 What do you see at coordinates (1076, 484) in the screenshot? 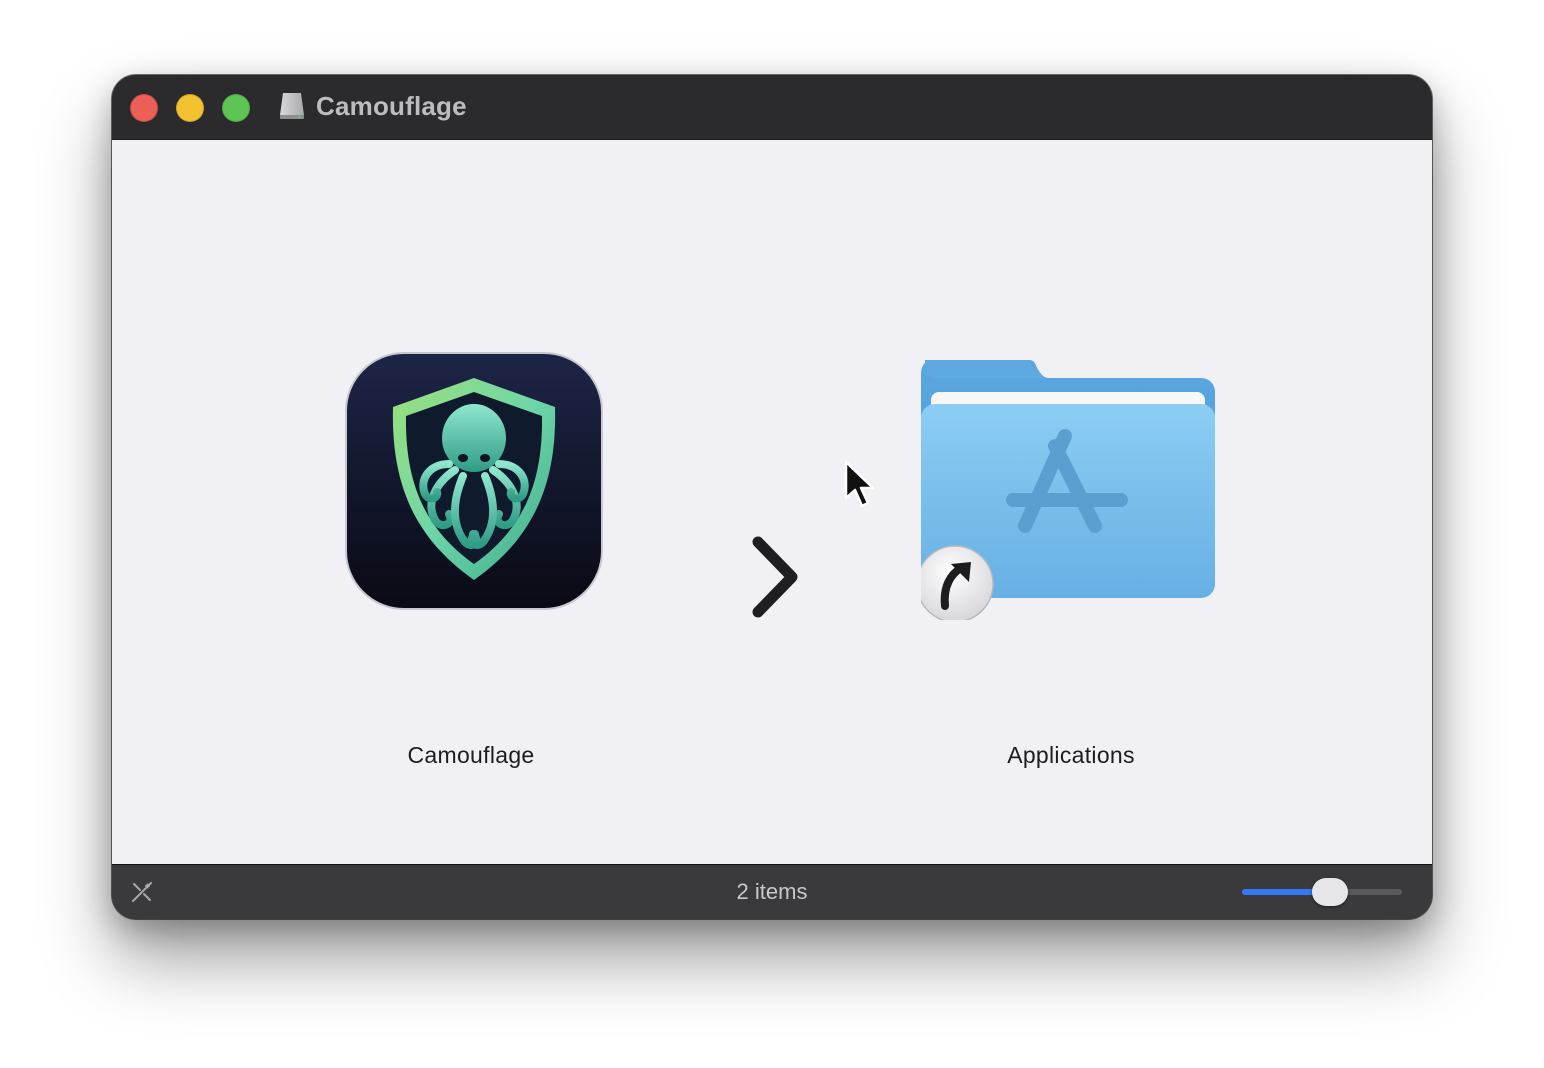
I see `applications-folder-alias-icon` at bounding box center [1076, 484].